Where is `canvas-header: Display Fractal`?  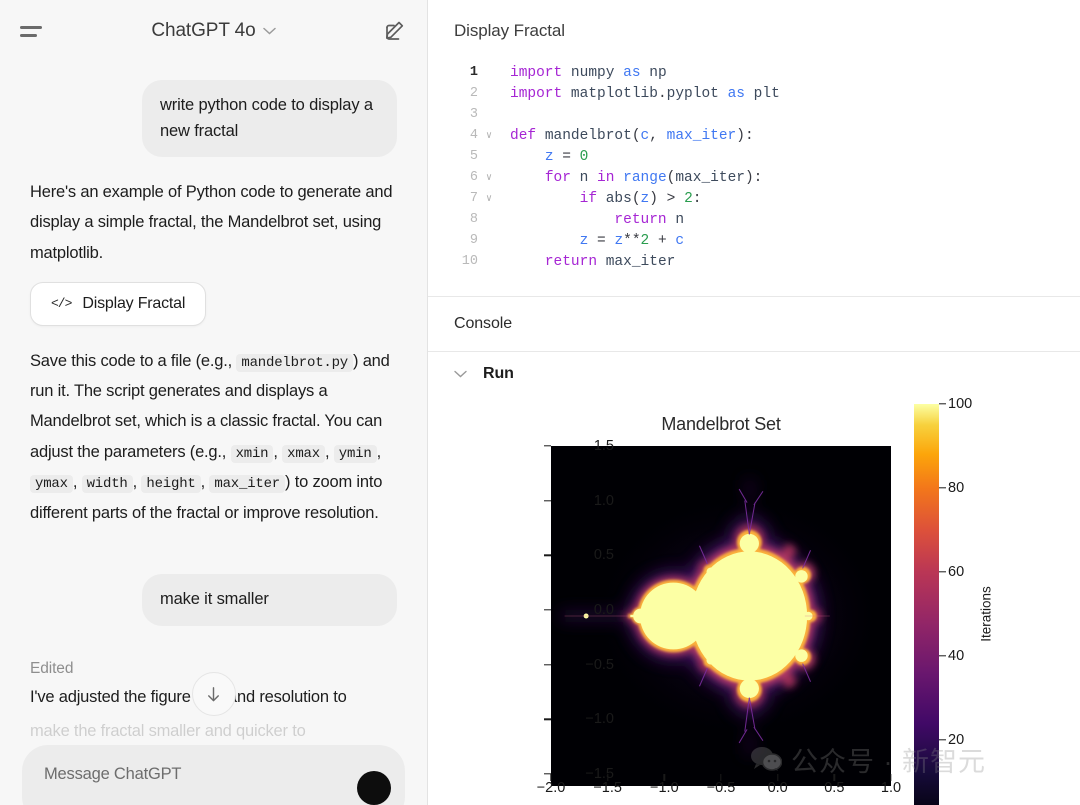
canvas-header: Display Fractal is located at coordinates (754, 31).